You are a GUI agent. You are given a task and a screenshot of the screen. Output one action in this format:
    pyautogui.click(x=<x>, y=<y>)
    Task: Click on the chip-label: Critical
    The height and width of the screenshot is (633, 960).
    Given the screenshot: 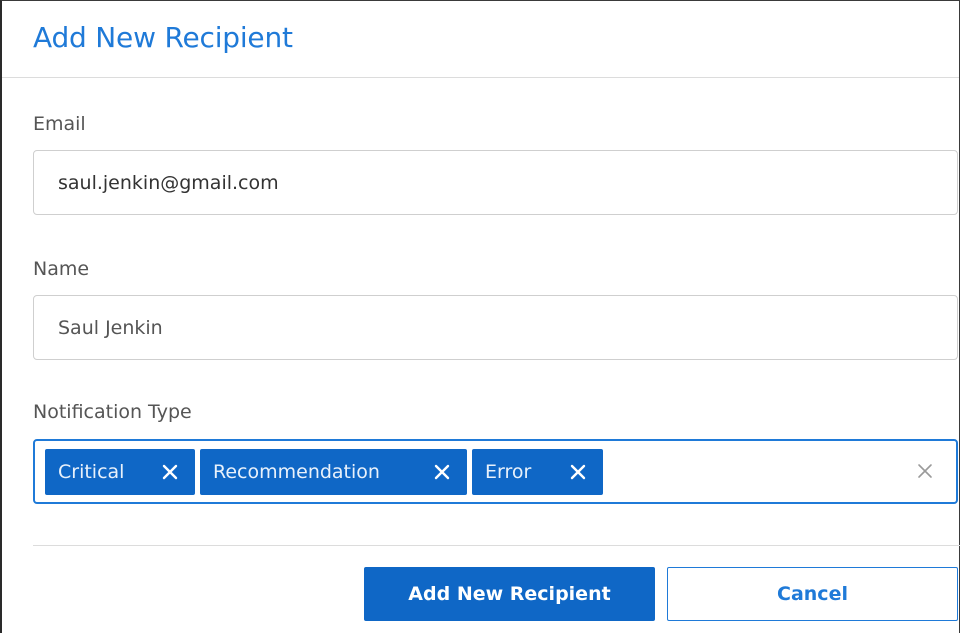 What is the action you would take?
    pyautogui.click(x=91, y=472)
    